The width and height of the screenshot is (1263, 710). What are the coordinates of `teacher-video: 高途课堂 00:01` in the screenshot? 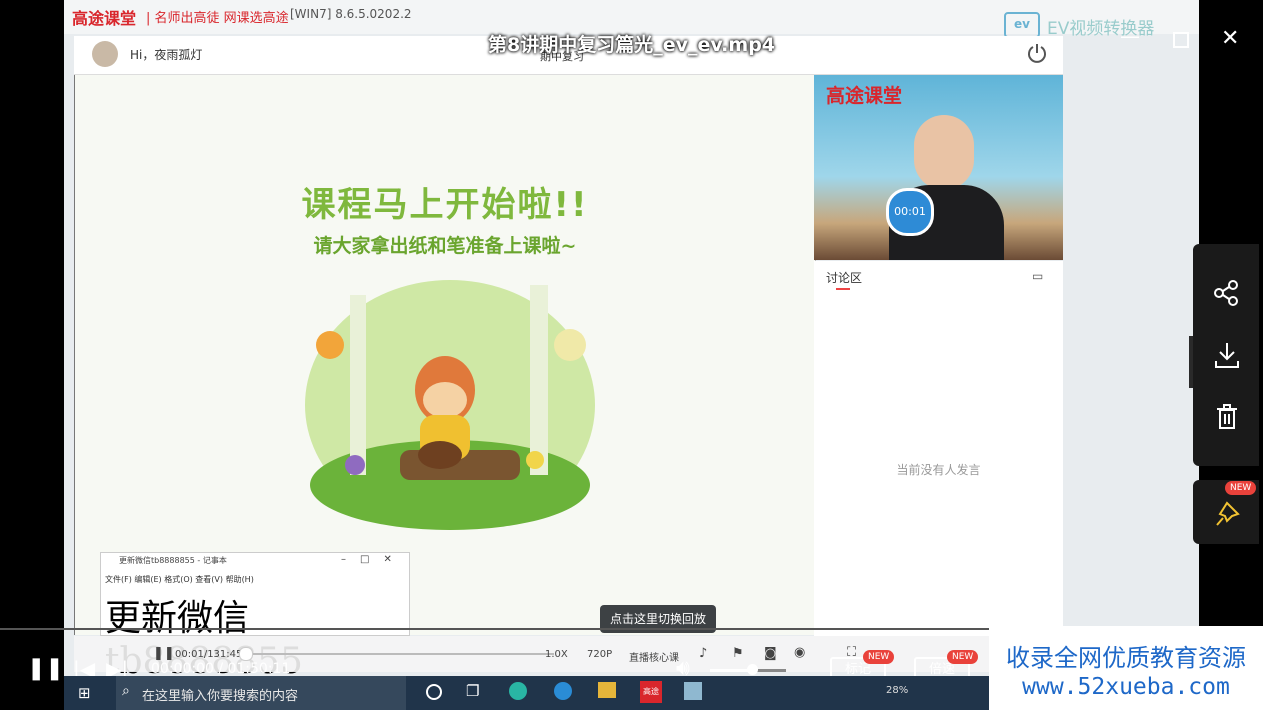 It's located at (938, 167).